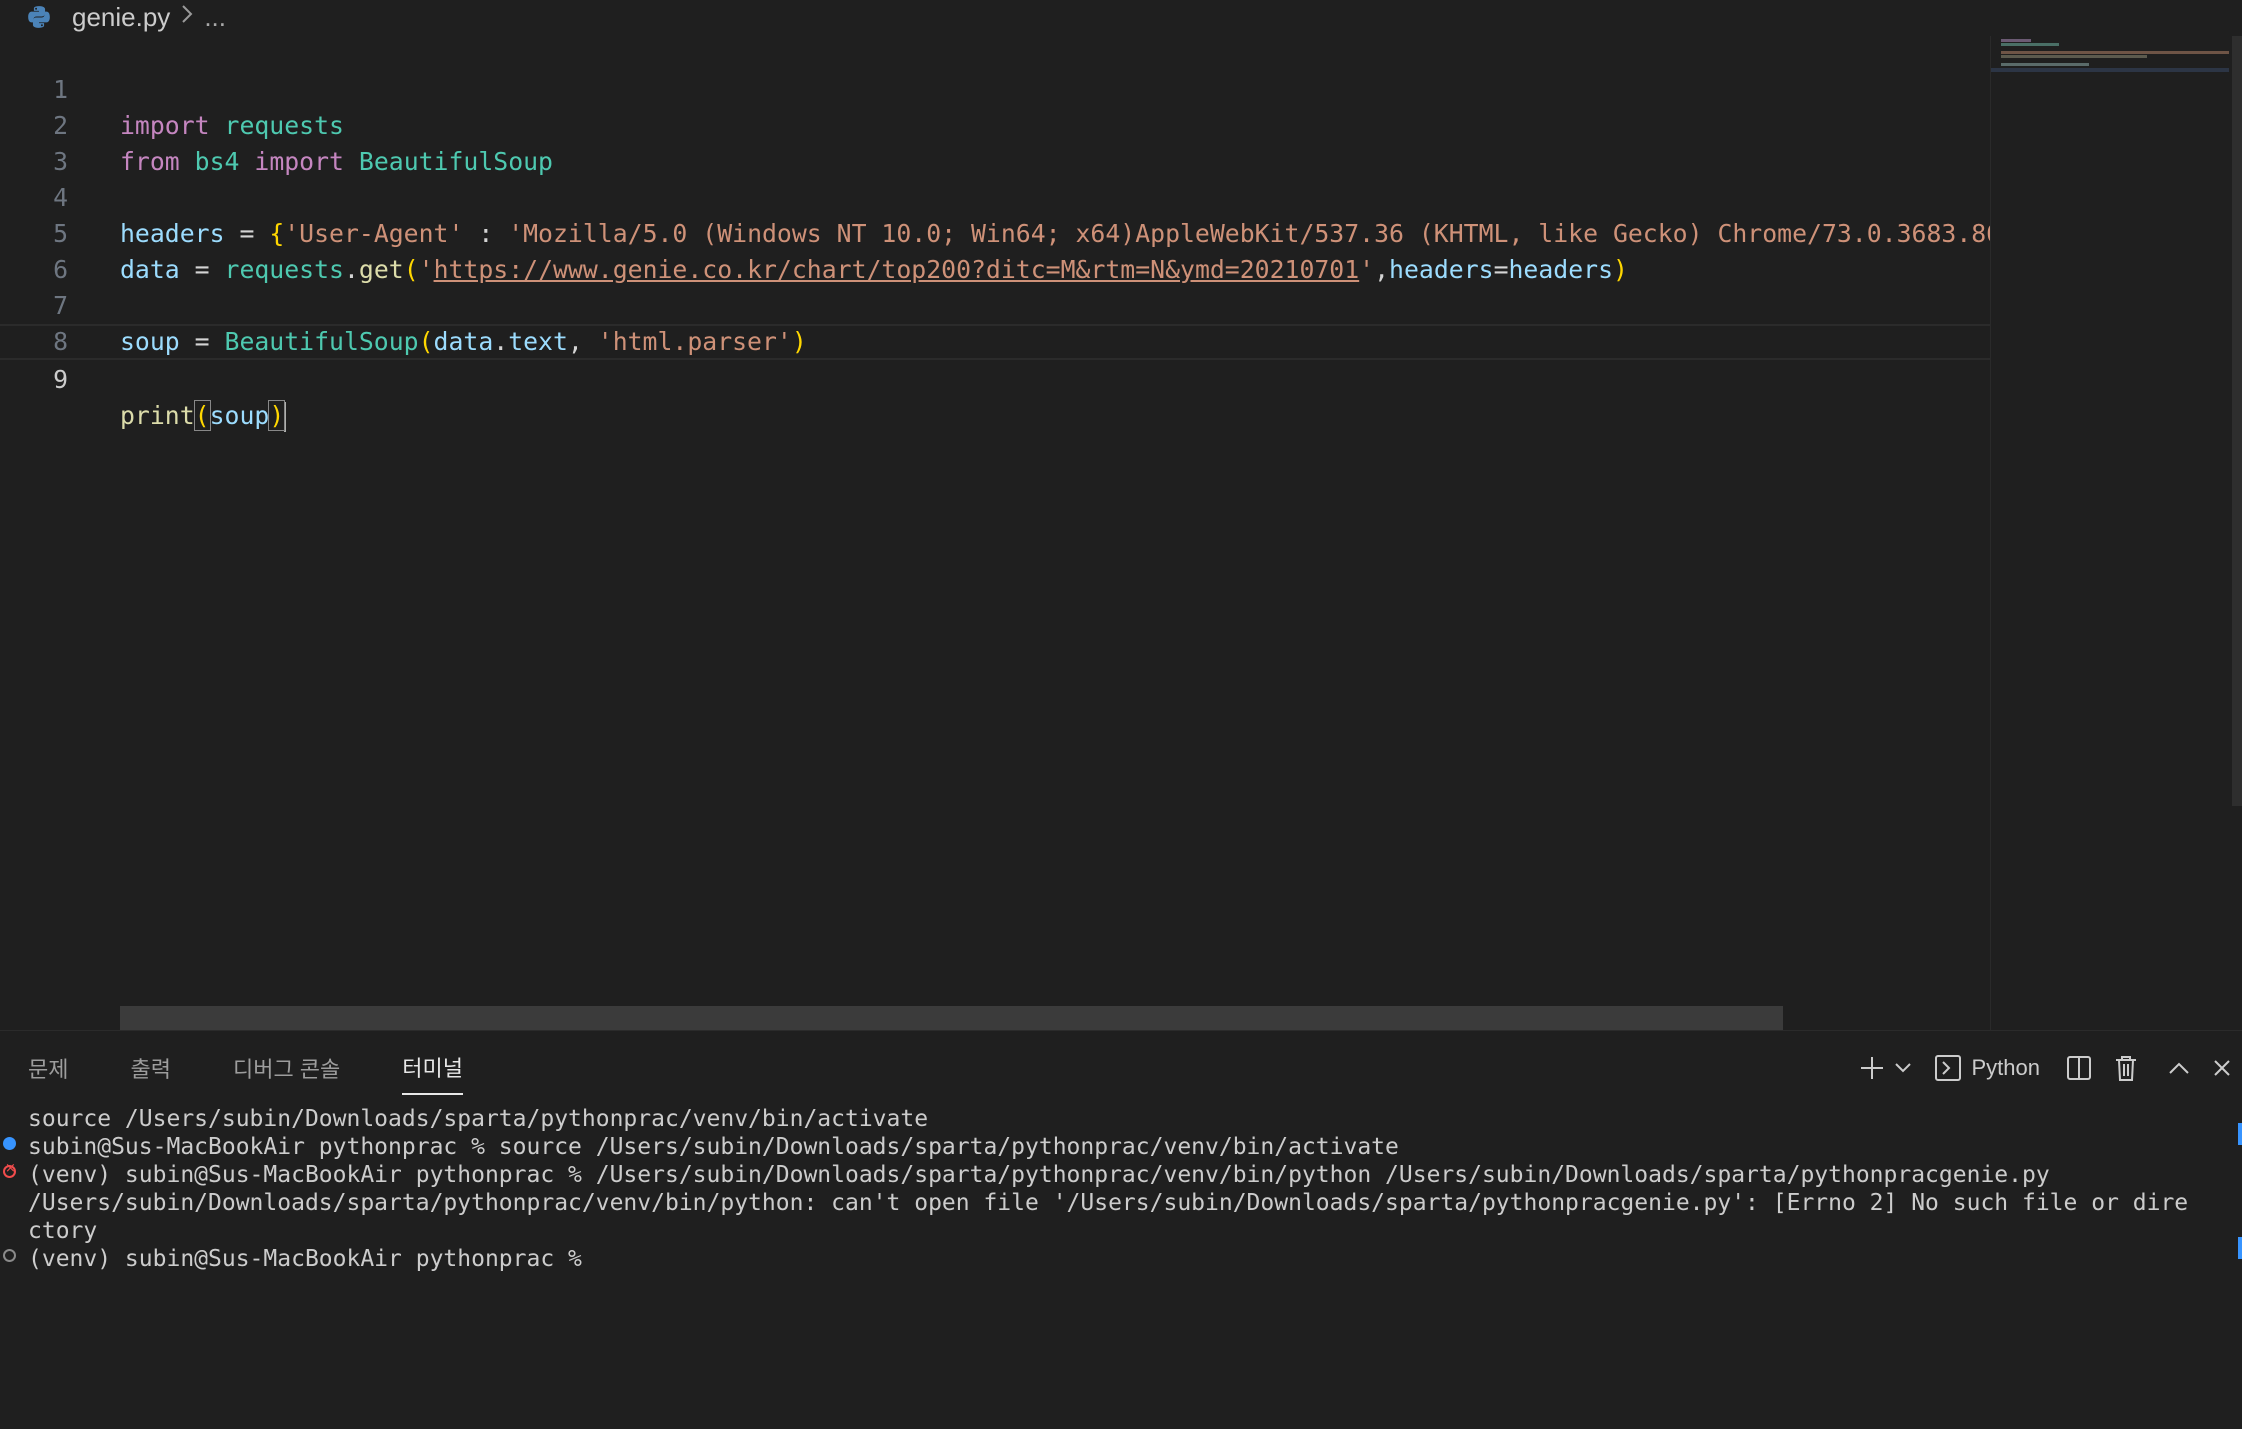  I want to click on panel-actions: Python, so click(2034, 1068).